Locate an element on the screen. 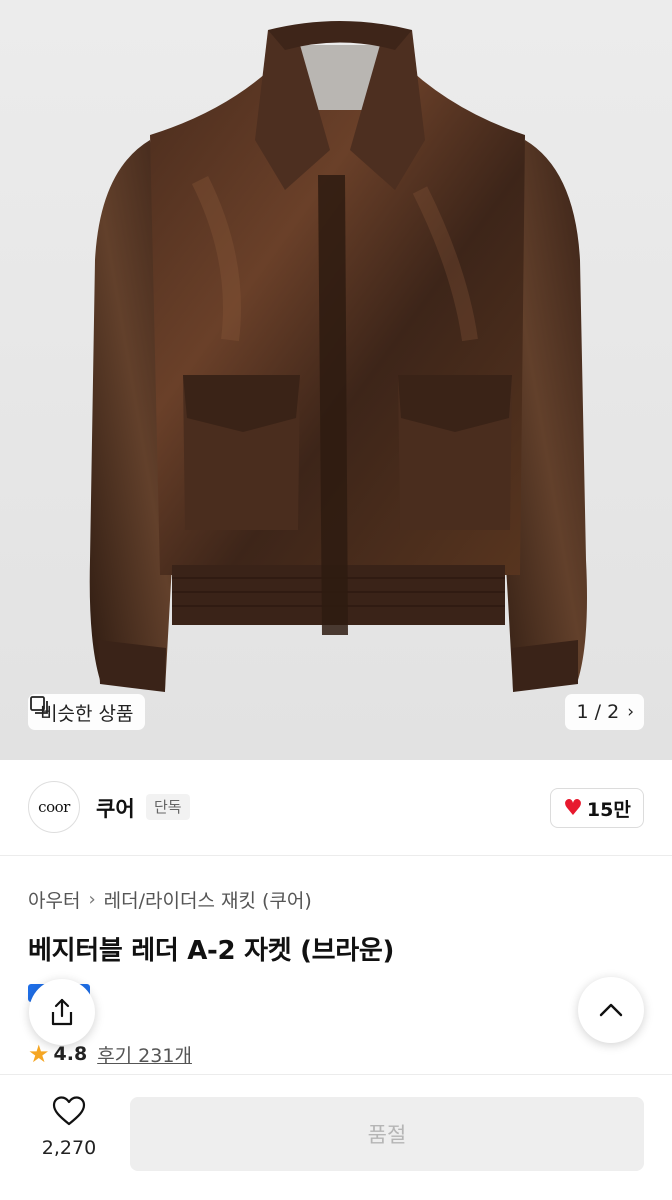 This screenshot has width=672, height=1200. breadcrumb-item: 아우터 is located at coordinates (54, 899).